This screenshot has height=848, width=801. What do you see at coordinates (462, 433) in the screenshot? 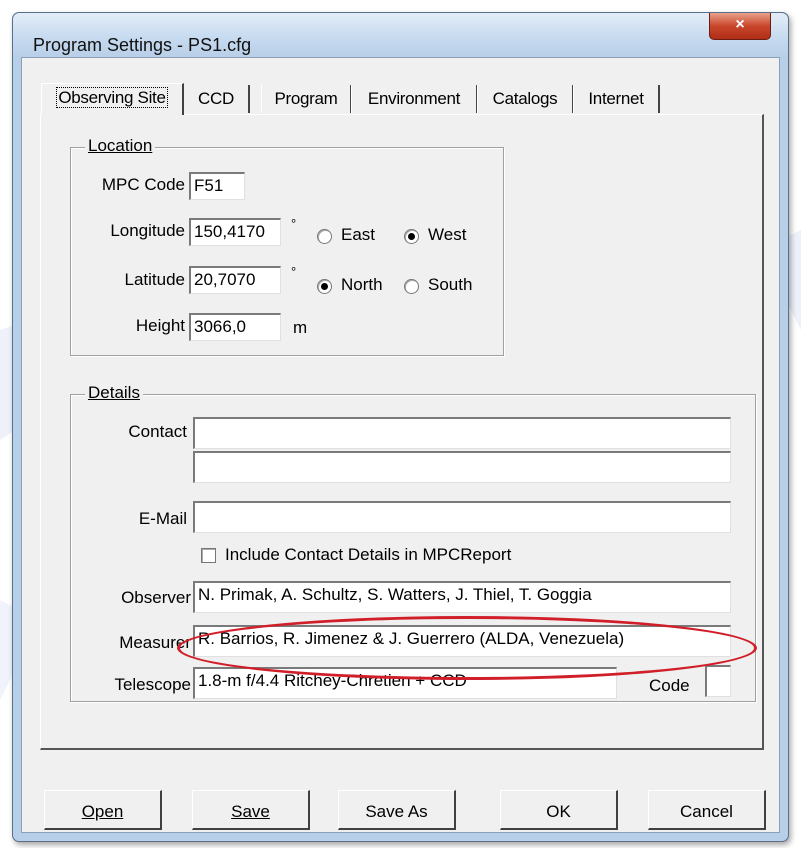
I see `contact-line1-input` at bounding box center [462, 433].